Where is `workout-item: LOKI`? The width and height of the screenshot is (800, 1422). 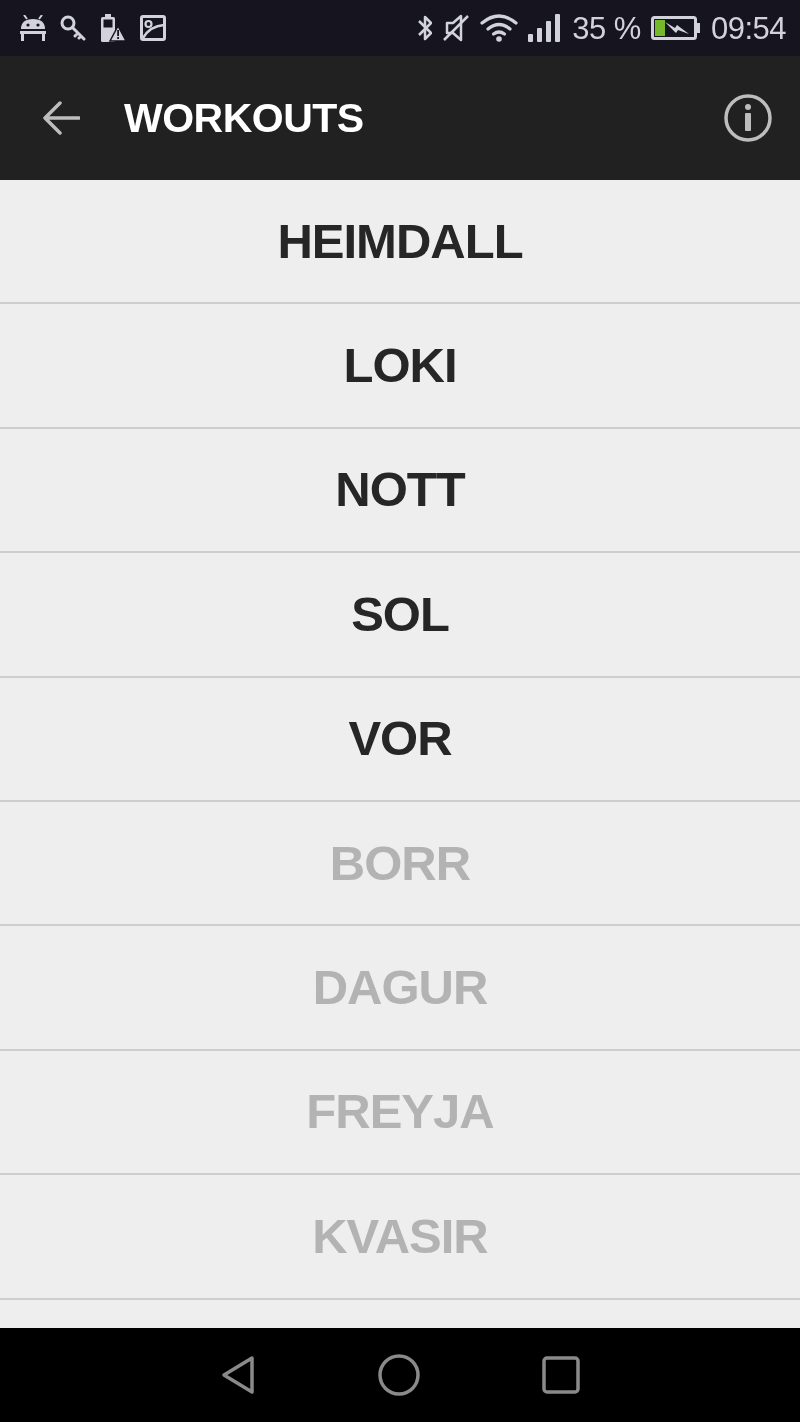 workout-item: LOKI is located at coordinates (400, 366).